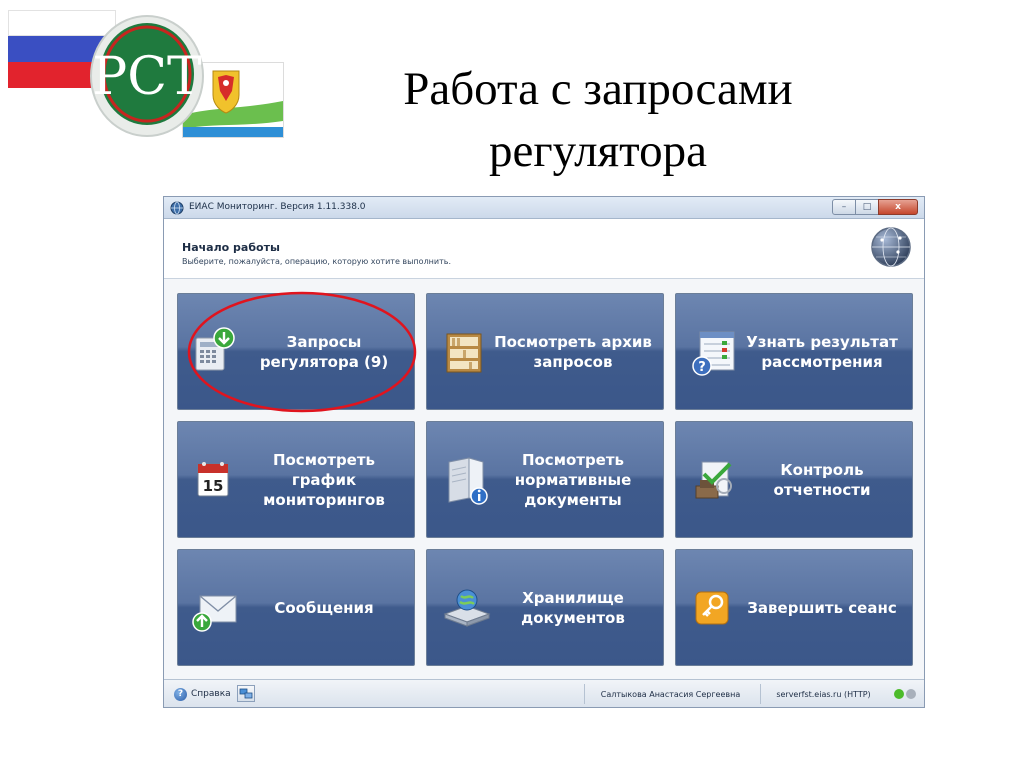  Describe the element at coordinates (467, 608) in the screenshot. I see `document-storage-icon` at that location.